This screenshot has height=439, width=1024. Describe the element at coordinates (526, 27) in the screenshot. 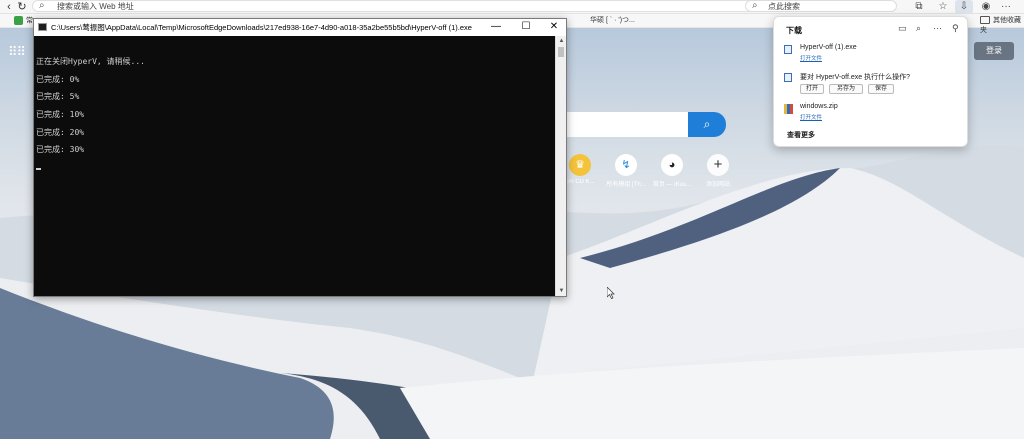

I see `maximize-button: ☐` at that location.